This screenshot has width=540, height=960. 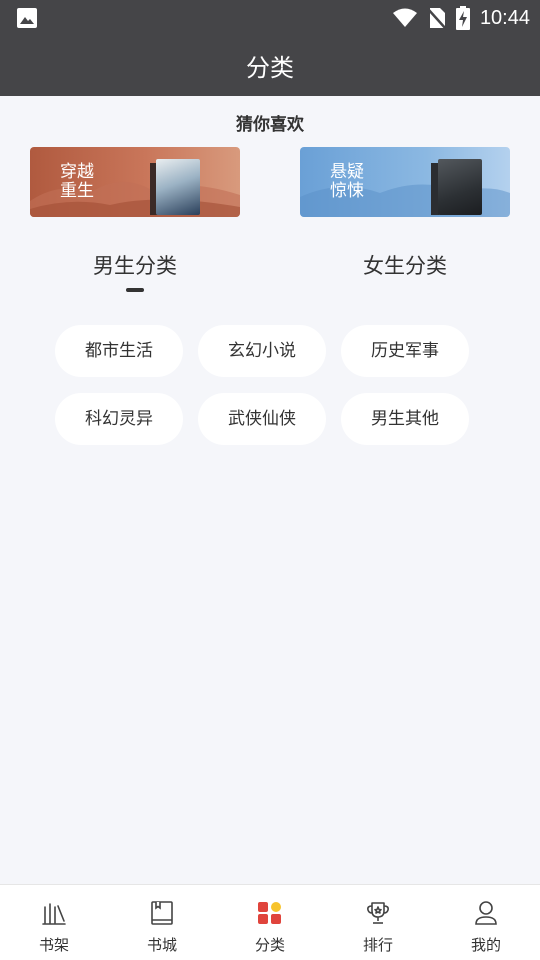 I want to click on card-label: 穿越 重生, so click(x=84, y=182).